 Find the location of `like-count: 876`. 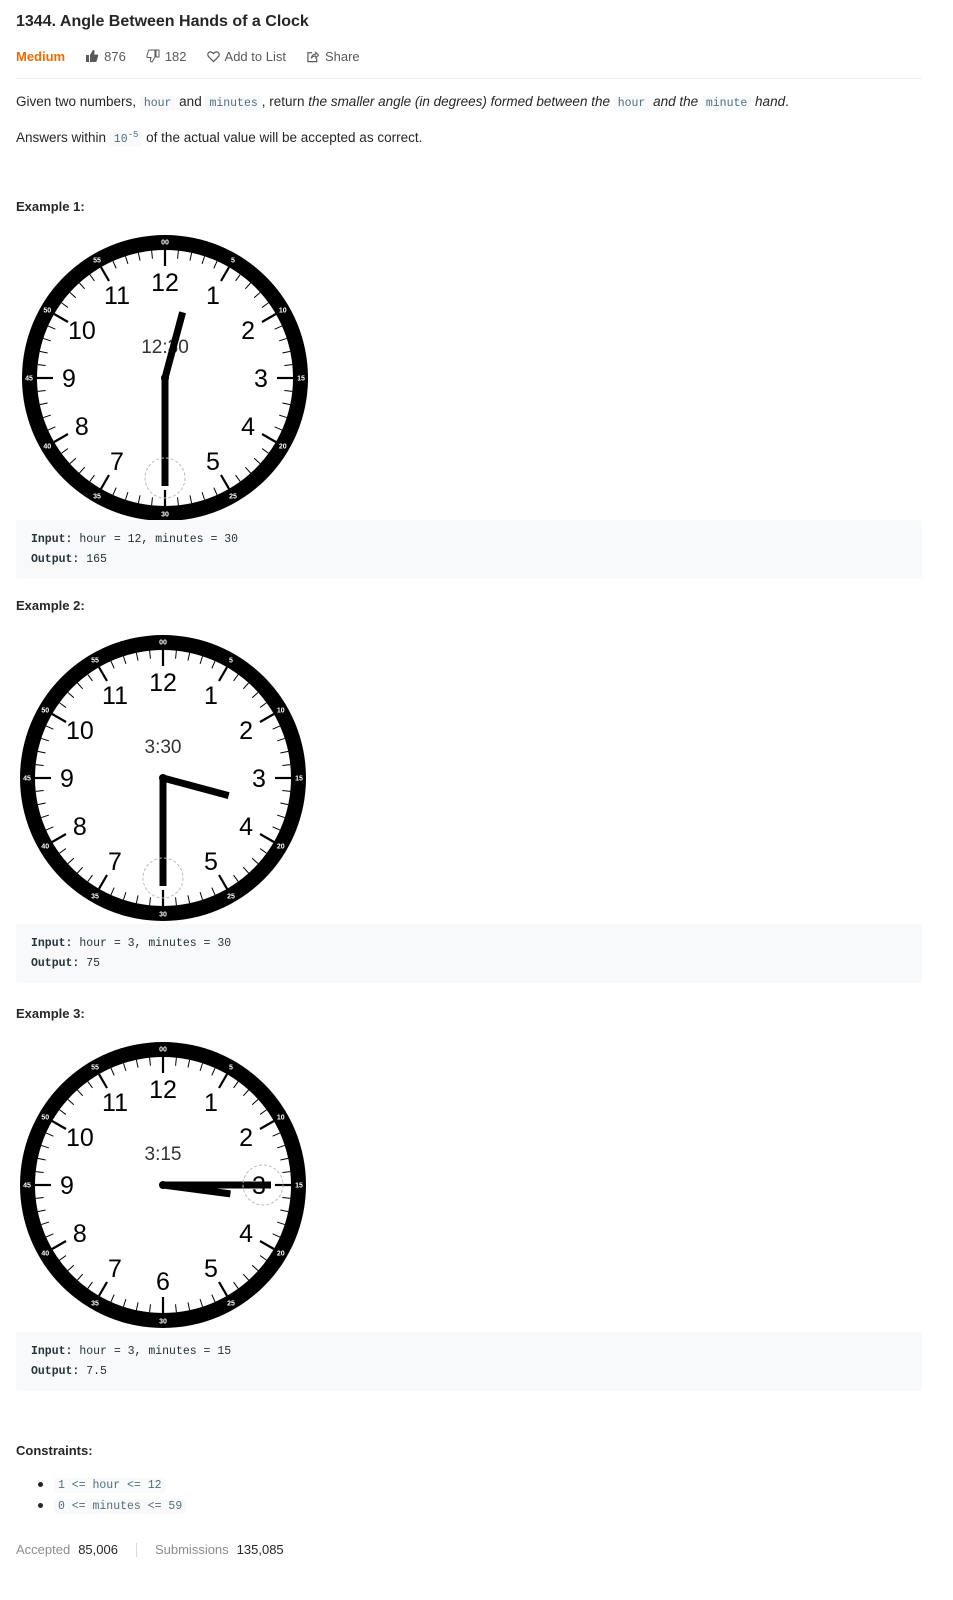

like-count: 876 is located at coordinates (115, 56).